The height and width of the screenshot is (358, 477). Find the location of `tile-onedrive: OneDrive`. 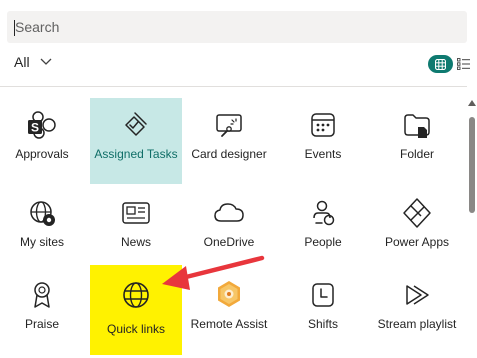

tile-onedrive: OneDrive is located at coordinates (229, 229).